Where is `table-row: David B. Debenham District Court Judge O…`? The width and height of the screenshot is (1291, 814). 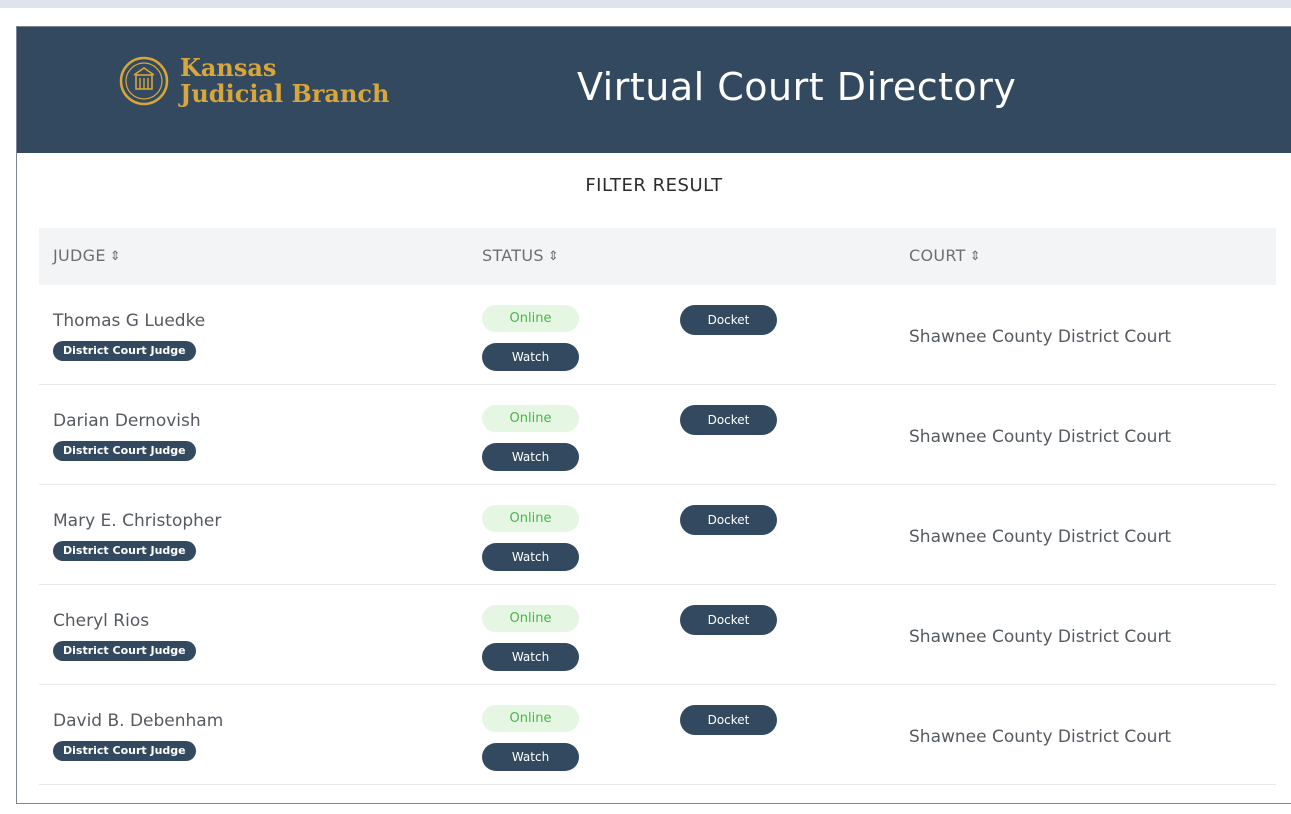 table-row: David B. Debenham District Court Judge O… is located at coordinates (657, 735).